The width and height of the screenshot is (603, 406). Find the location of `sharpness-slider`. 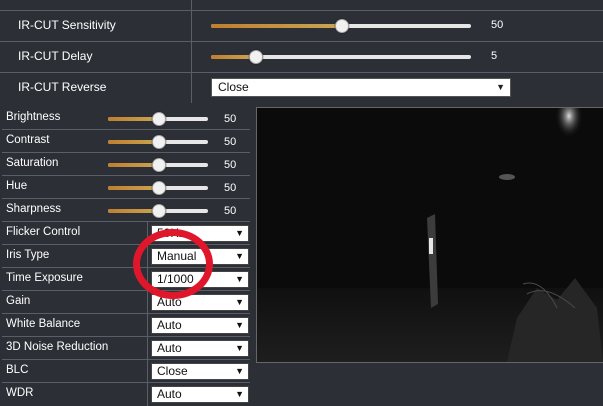

sharpness-slider is located at coordinates (158, 211).